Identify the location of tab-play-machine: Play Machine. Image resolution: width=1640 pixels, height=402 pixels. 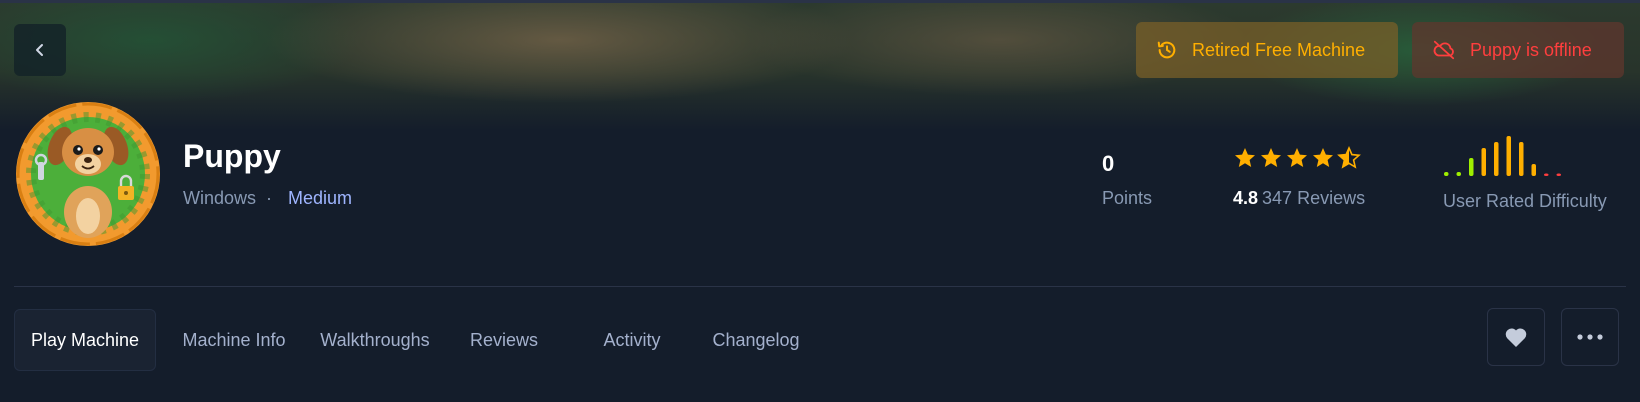
(85, 340).